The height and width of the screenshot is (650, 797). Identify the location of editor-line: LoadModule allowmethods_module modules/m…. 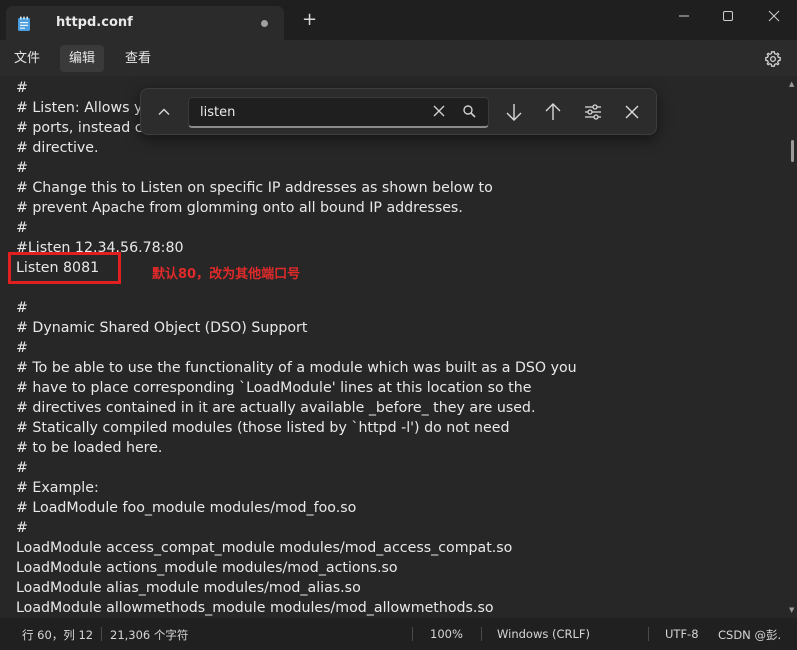
(255, 608).